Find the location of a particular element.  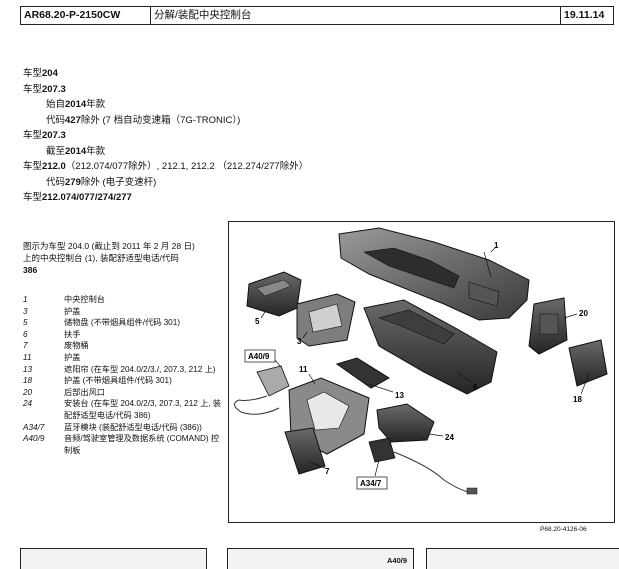

next-figures-strip: A40/9 is located at coordinates (319, 558).